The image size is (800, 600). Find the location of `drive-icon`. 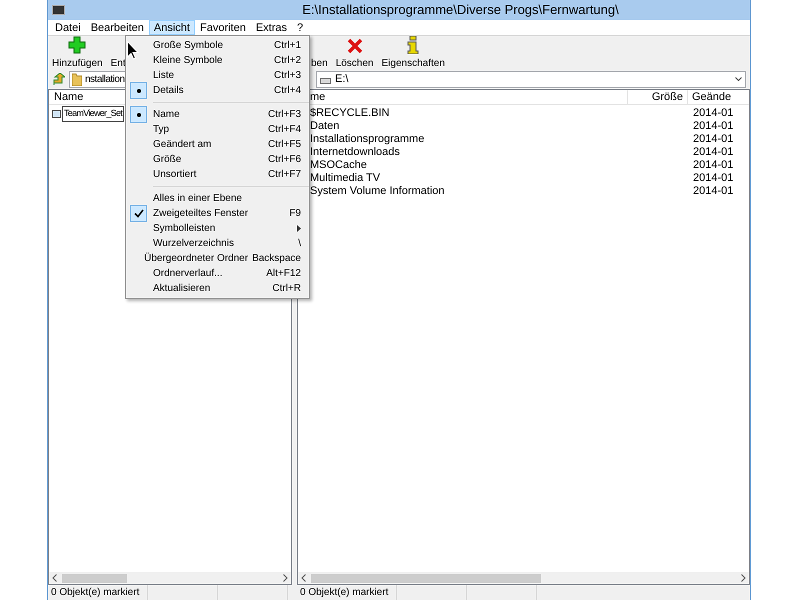

drive-icon is located at coordinates (325, 81).